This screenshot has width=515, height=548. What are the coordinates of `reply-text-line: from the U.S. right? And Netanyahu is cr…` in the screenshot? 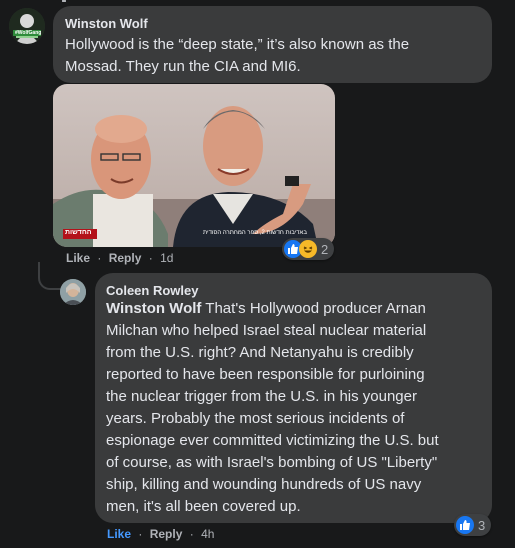 It's located at (260, 352).